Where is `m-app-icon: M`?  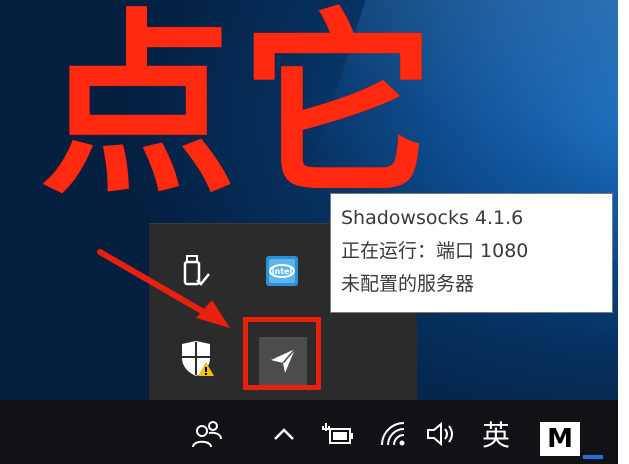 m-app-icon: M is located at coordinates (560, 439).